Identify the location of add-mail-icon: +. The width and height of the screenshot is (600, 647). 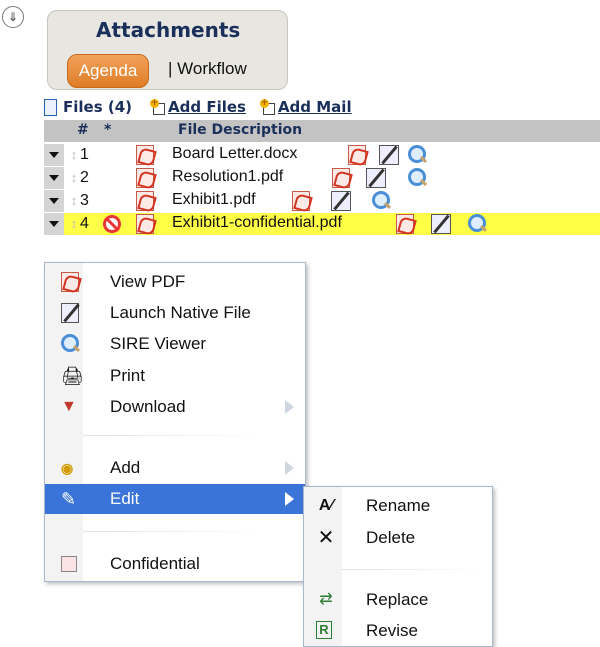
(268, 107).